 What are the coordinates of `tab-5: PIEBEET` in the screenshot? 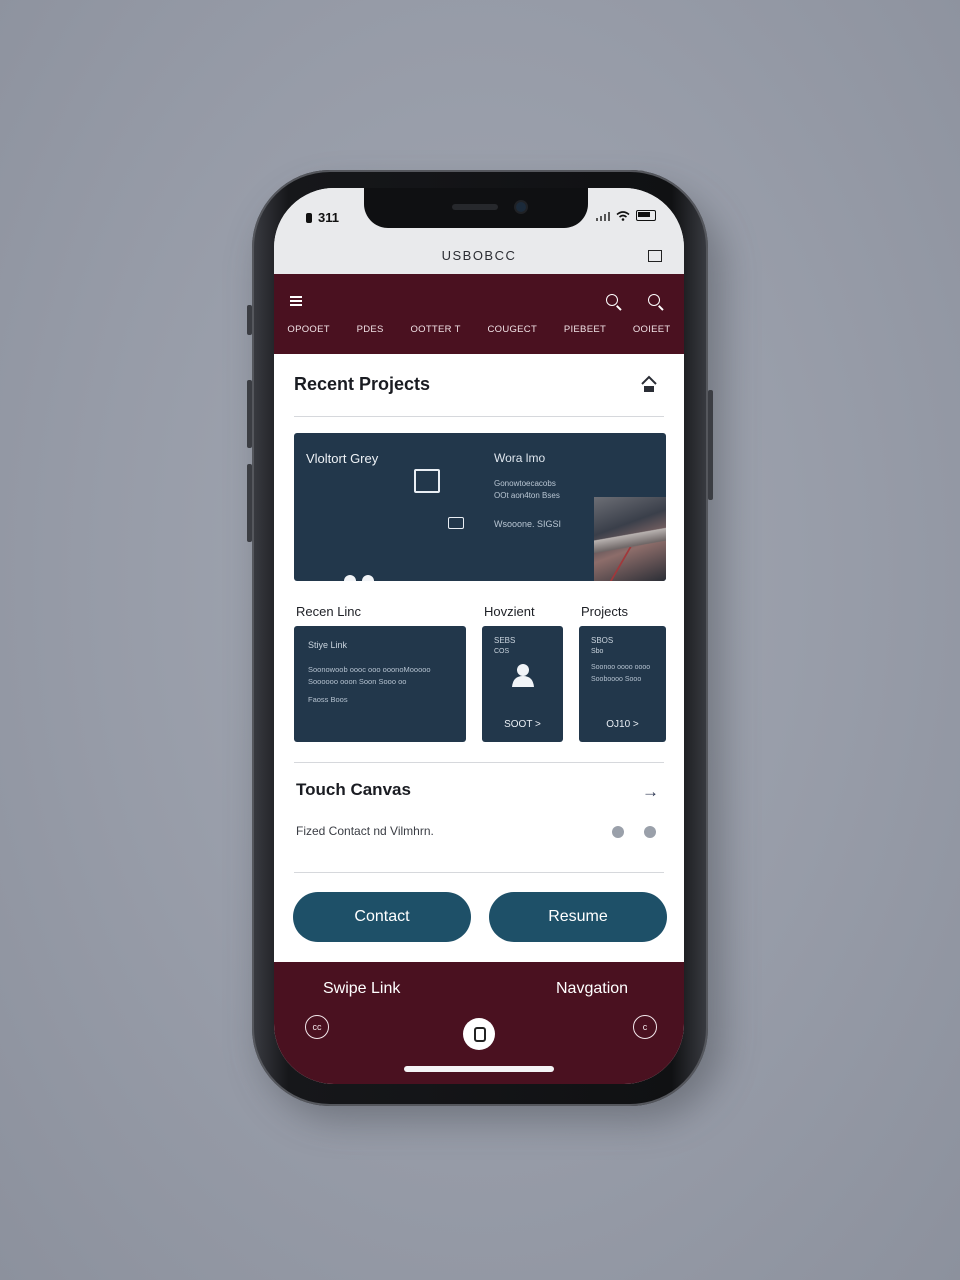 It's located at (585, 329).